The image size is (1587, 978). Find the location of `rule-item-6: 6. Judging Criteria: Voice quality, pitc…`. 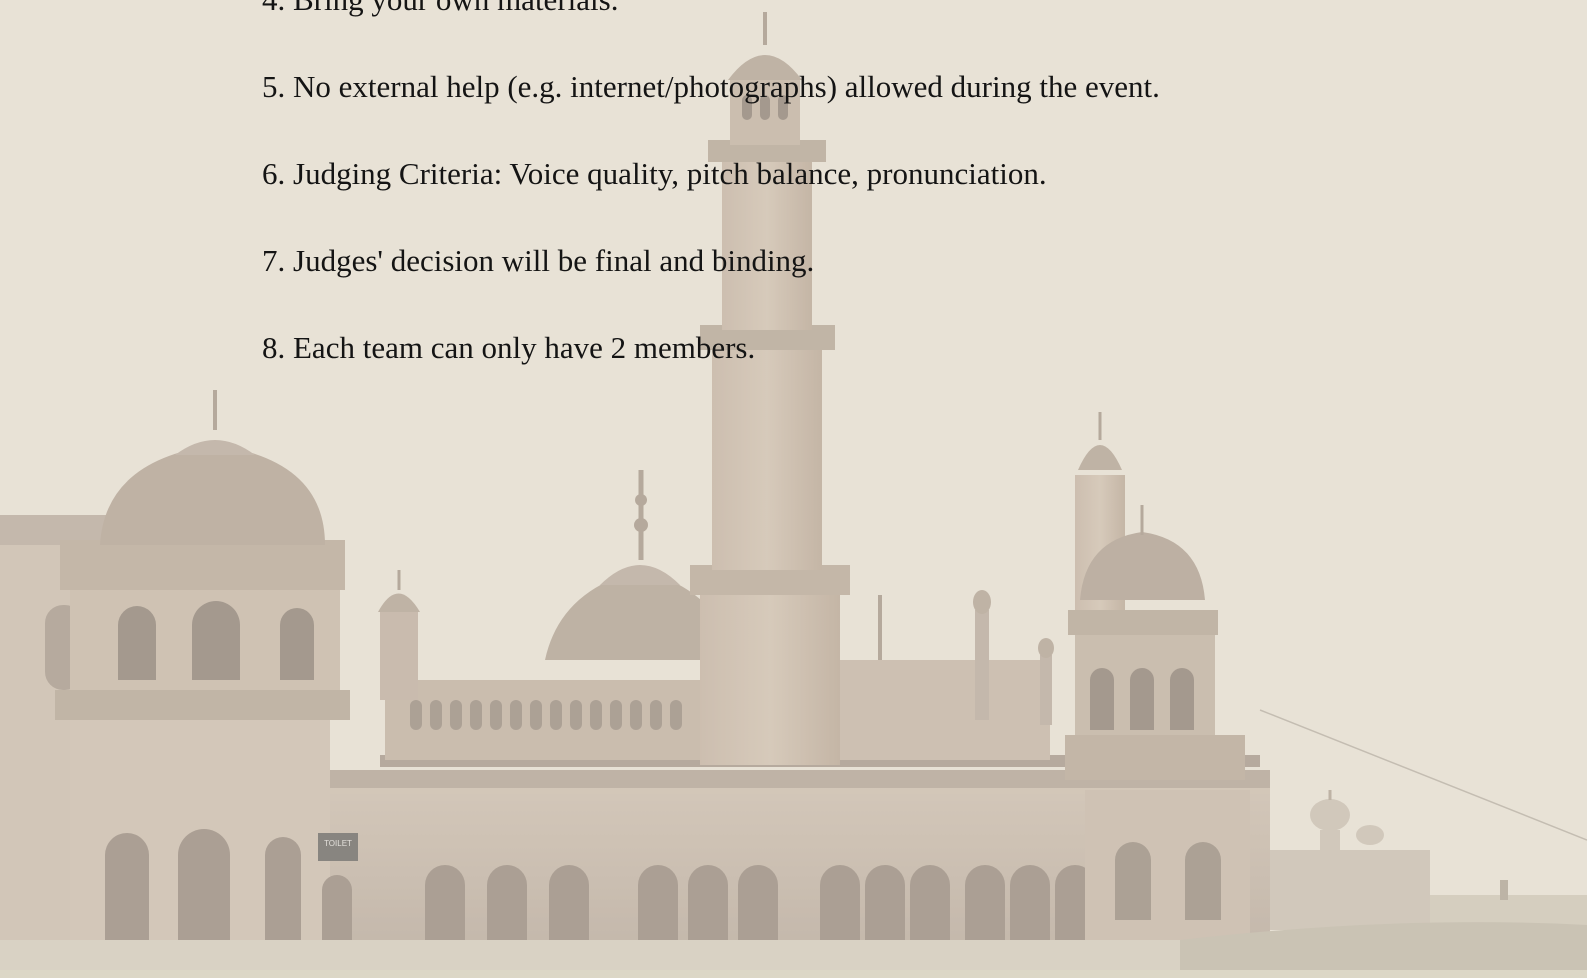

rule-item-6: 6. Judging Criteria: Voice quality, pitc… is located at coordinates (654, 173).